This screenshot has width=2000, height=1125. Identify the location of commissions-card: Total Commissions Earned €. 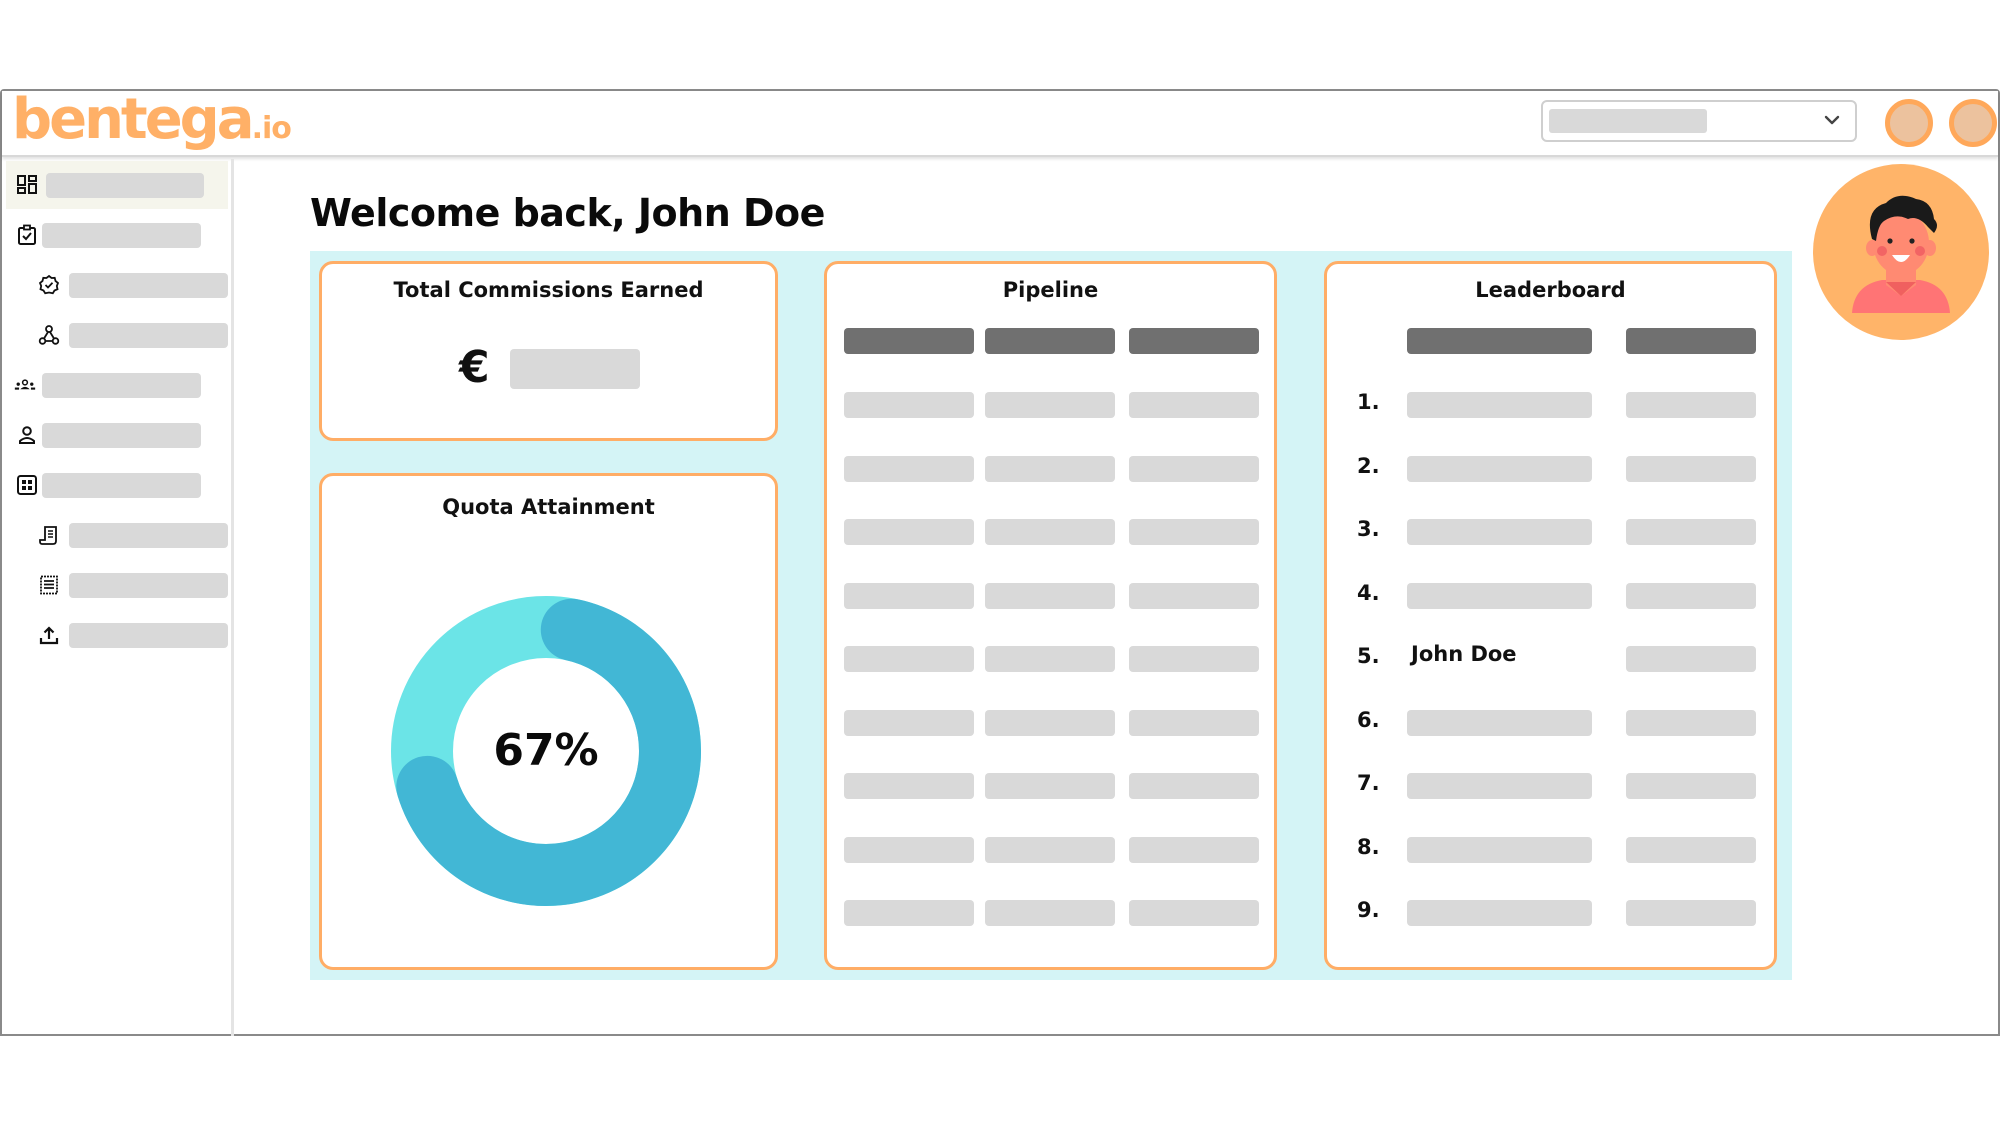
(548, 351).